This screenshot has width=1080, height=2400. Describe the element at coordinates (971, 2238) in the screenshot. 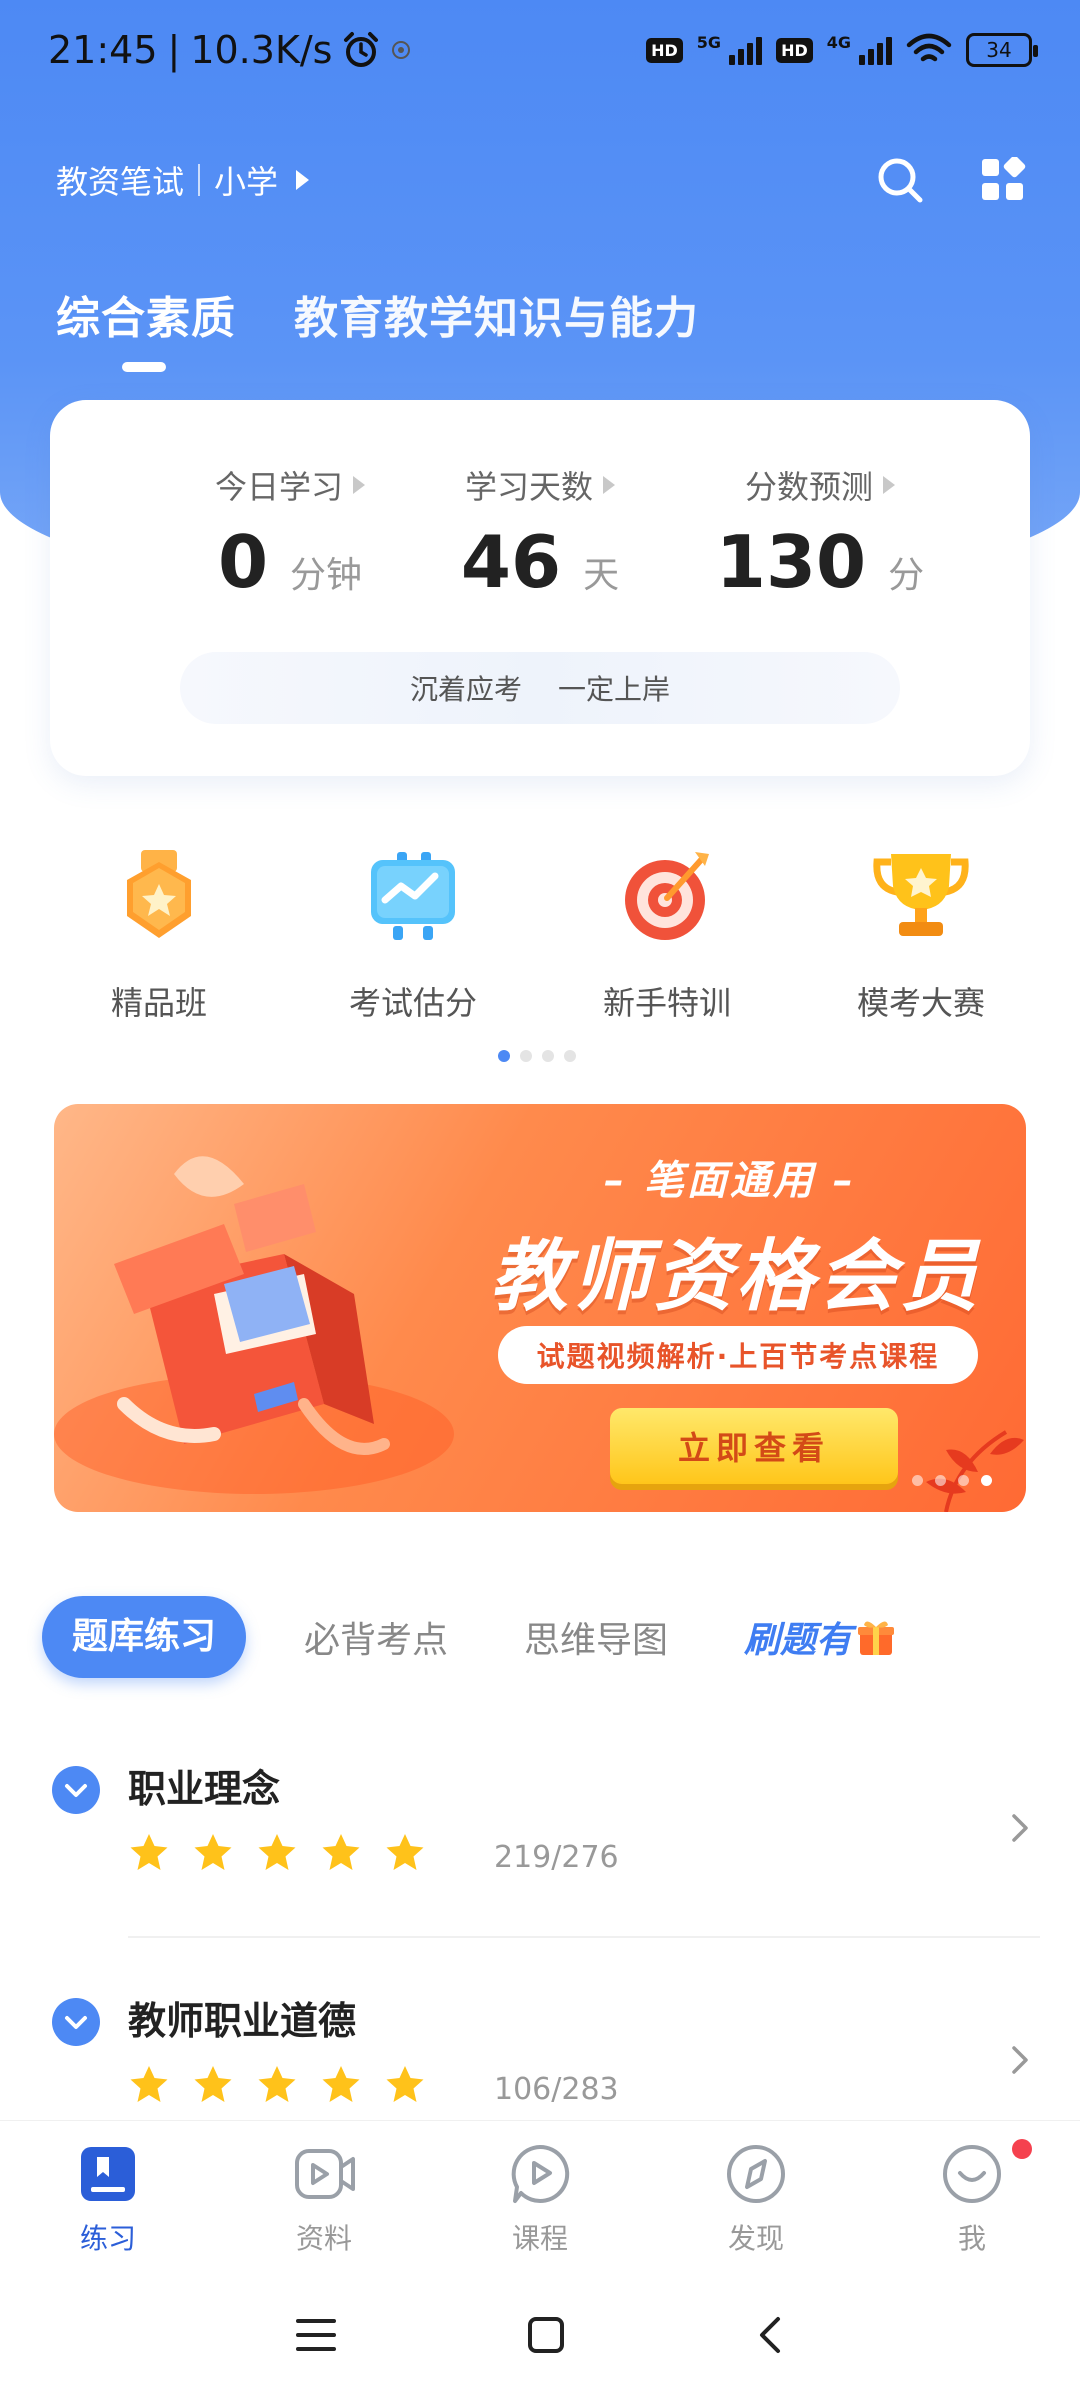

I see `tabbar-label: 我` at that location.